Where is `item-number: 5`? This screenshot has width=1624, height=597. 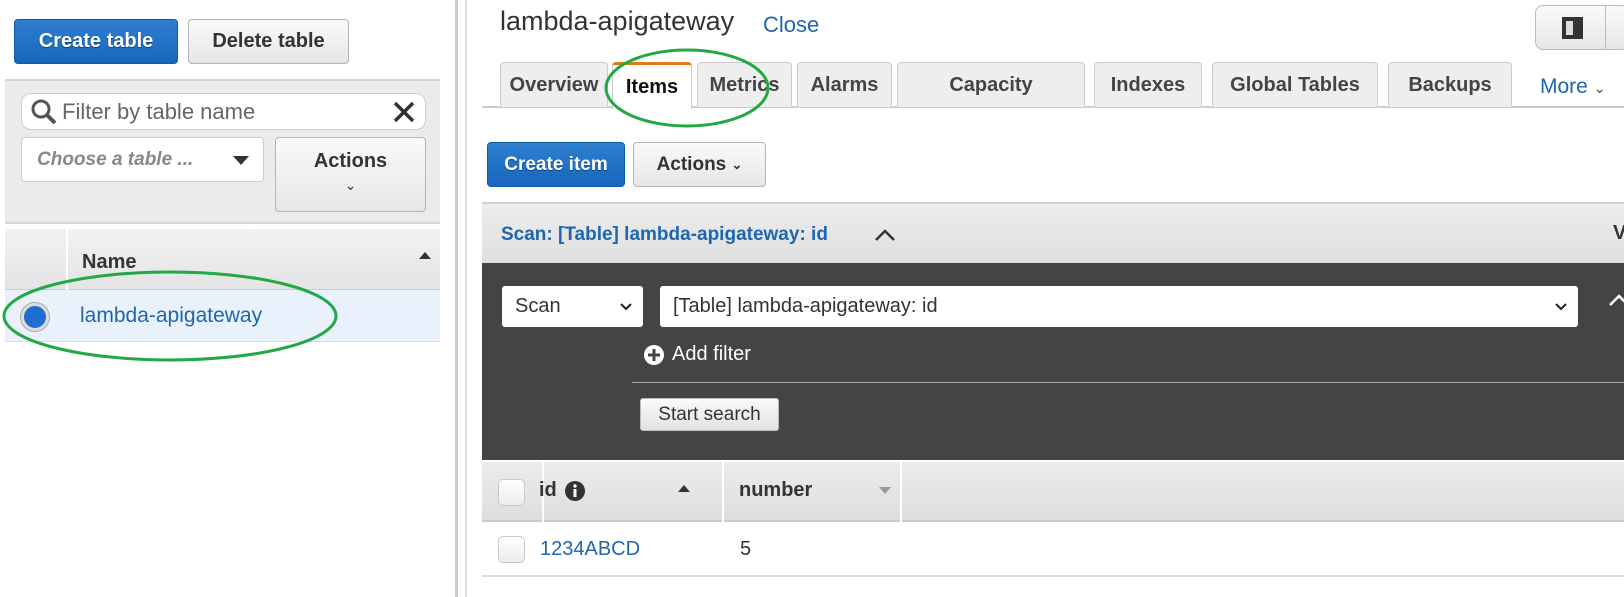 item-number: 5 is located at coordinates (746, 549).